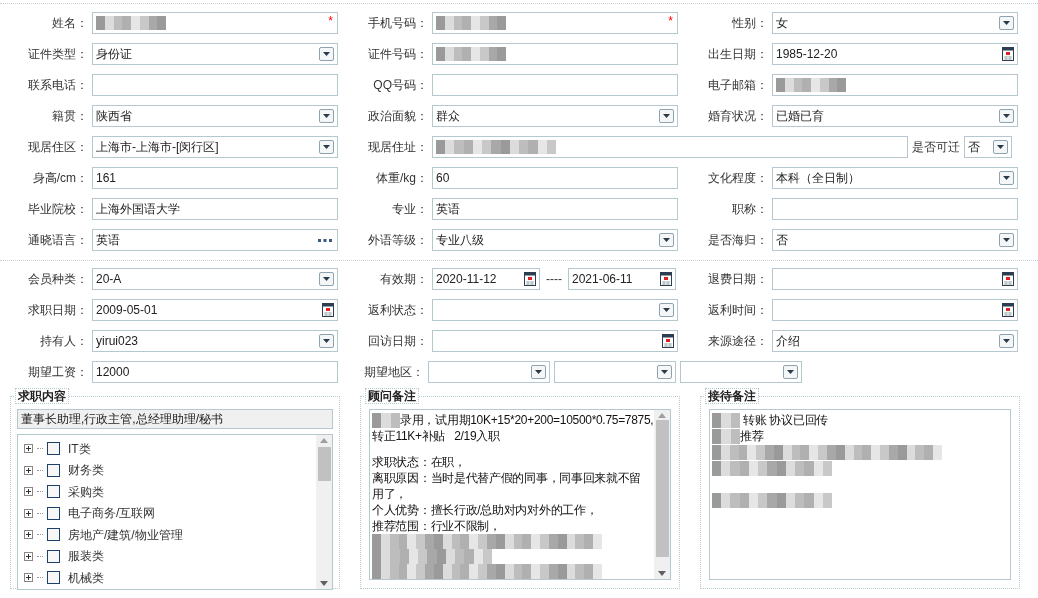  Describe the element at coordinates (175, 419) in the screenshot. I see `selected-jobs-field: 董事长助理,行政主管,总经理助理/秘书` at that location.